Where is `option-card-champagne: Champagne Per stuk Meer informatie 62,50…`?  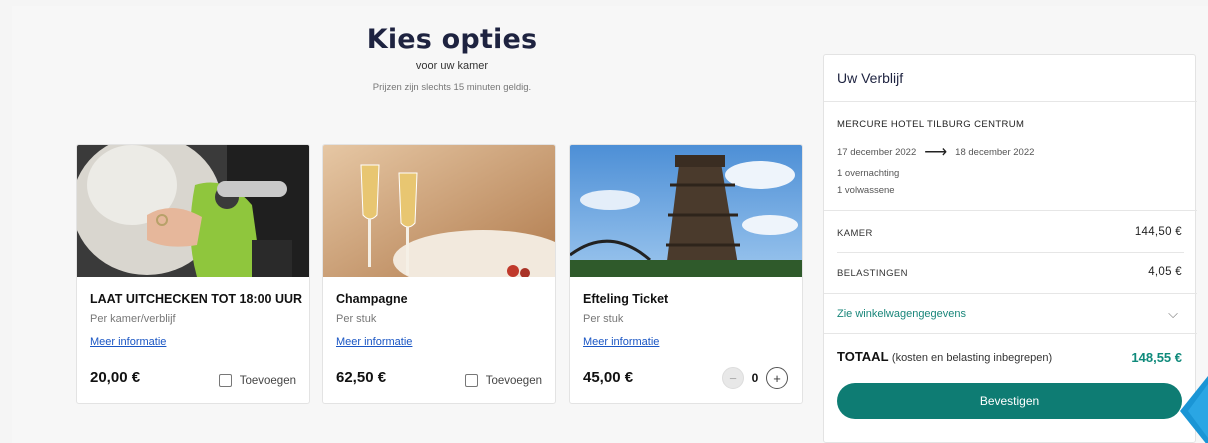
option-card-champagne: Champagne Per stuk Meer informatie 62,50… is located at coordinates (439, 274).